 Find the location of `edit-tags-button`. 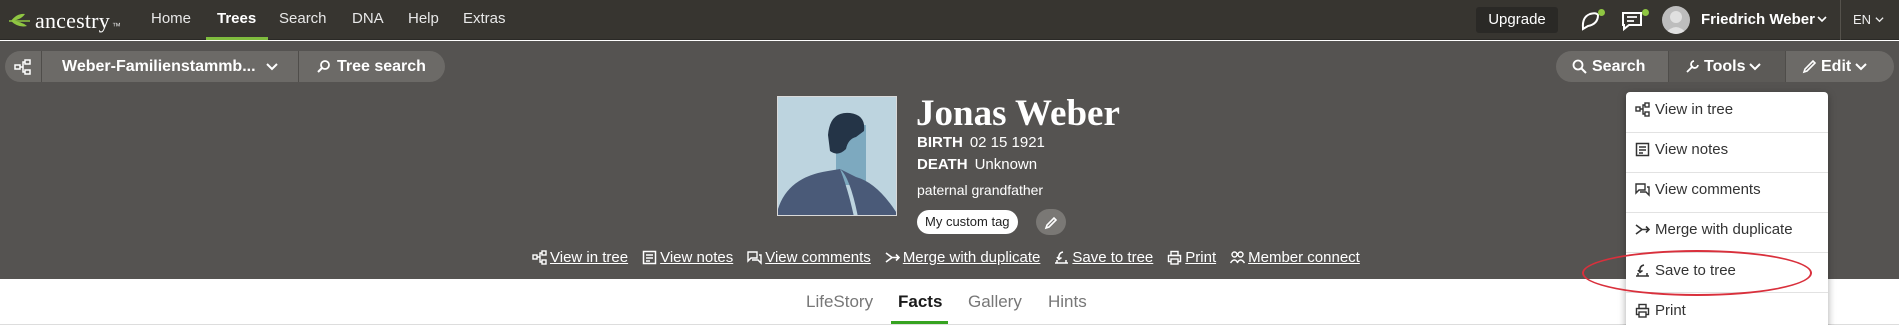

edit-tags-button is located at coordinates (1051, 222).